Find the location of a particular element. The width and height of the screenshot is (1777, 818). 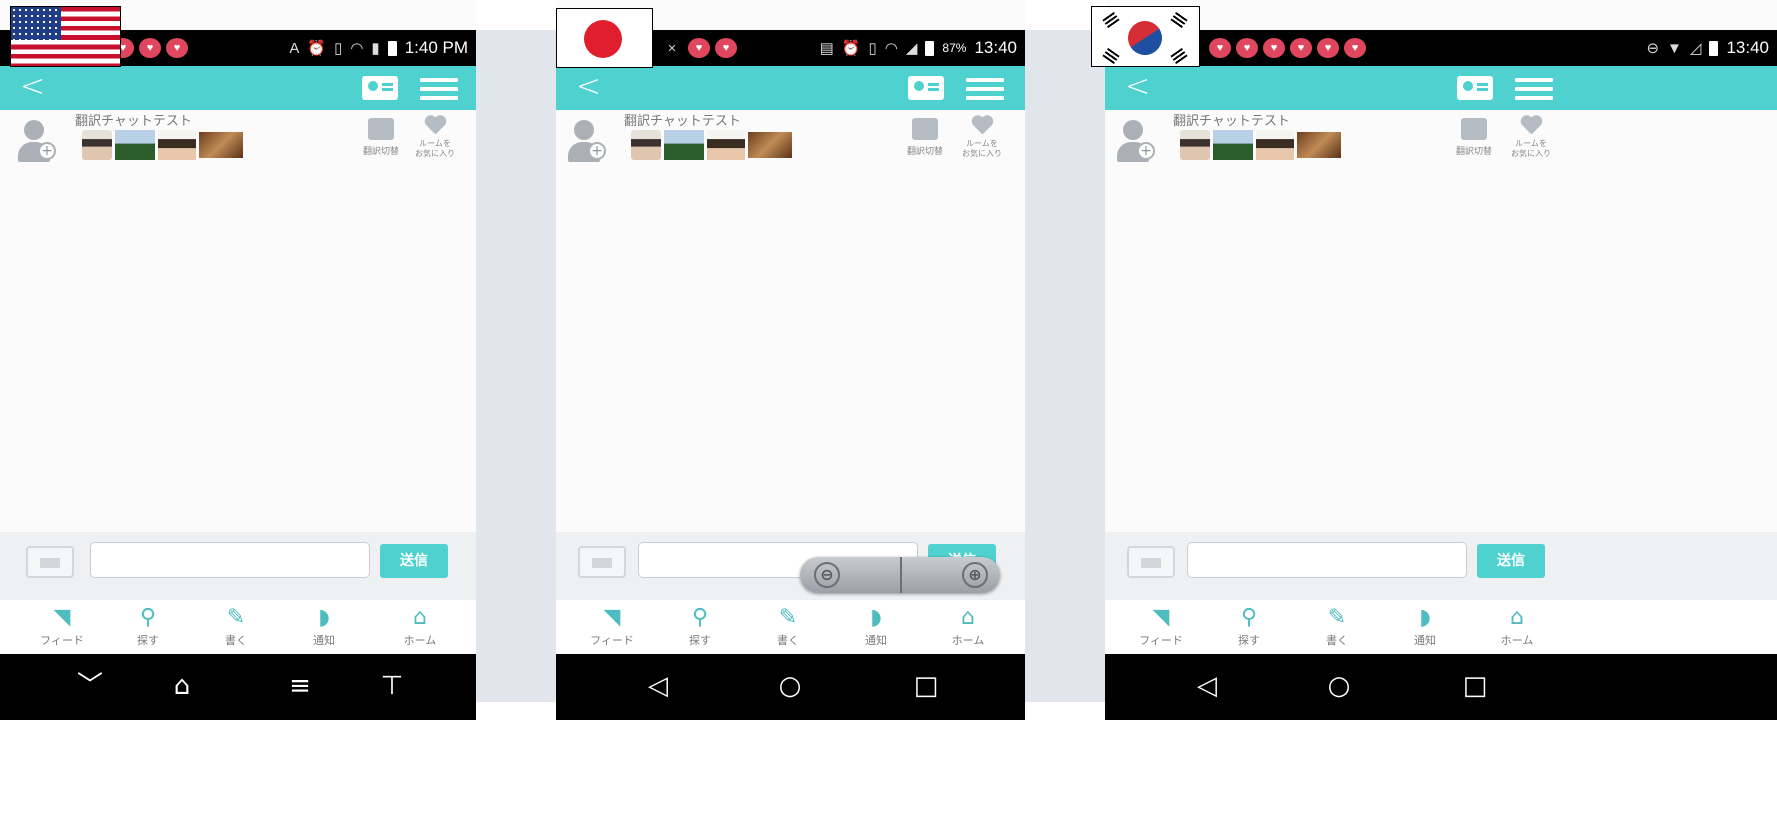

chevron-down-icon: ﹀ is located at coordinates (90, 686).